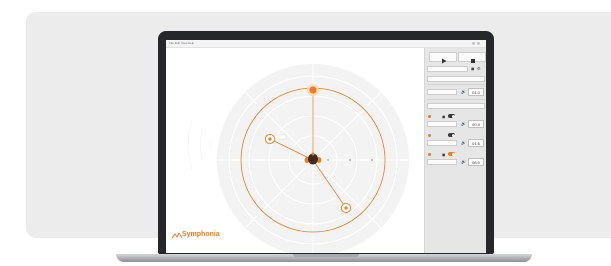 The image size is (611, 266). I want to click on close-button, so click(478, 43).